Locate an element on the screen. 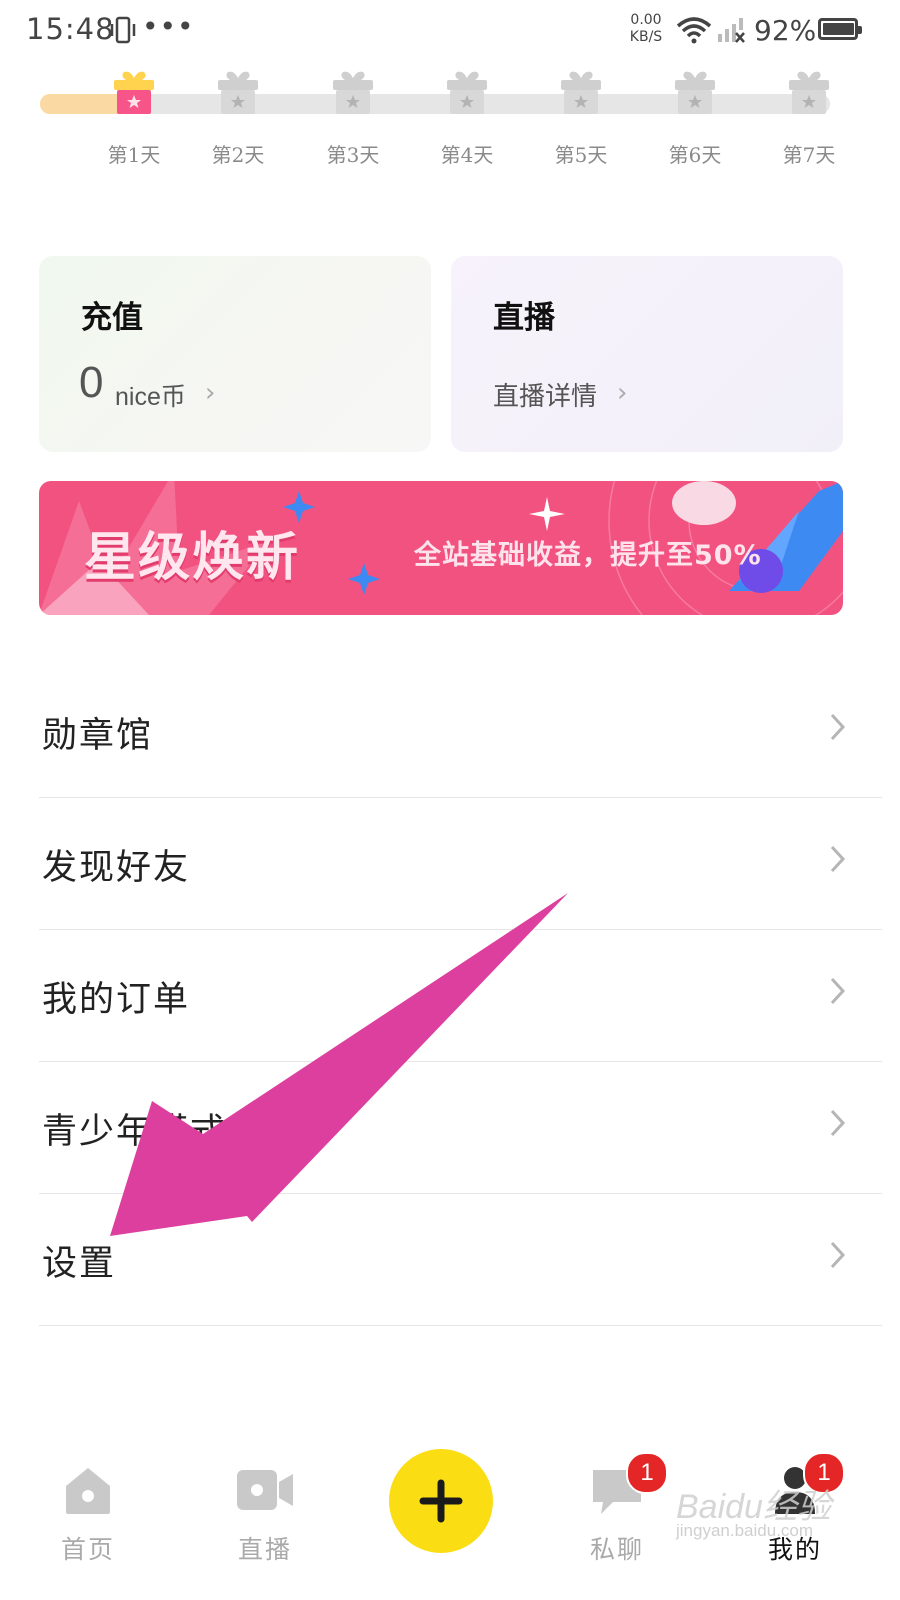 This screenshot has width=900, height=1600. menu-item-label: 我的订单 is located at coordinates (116, 1000).